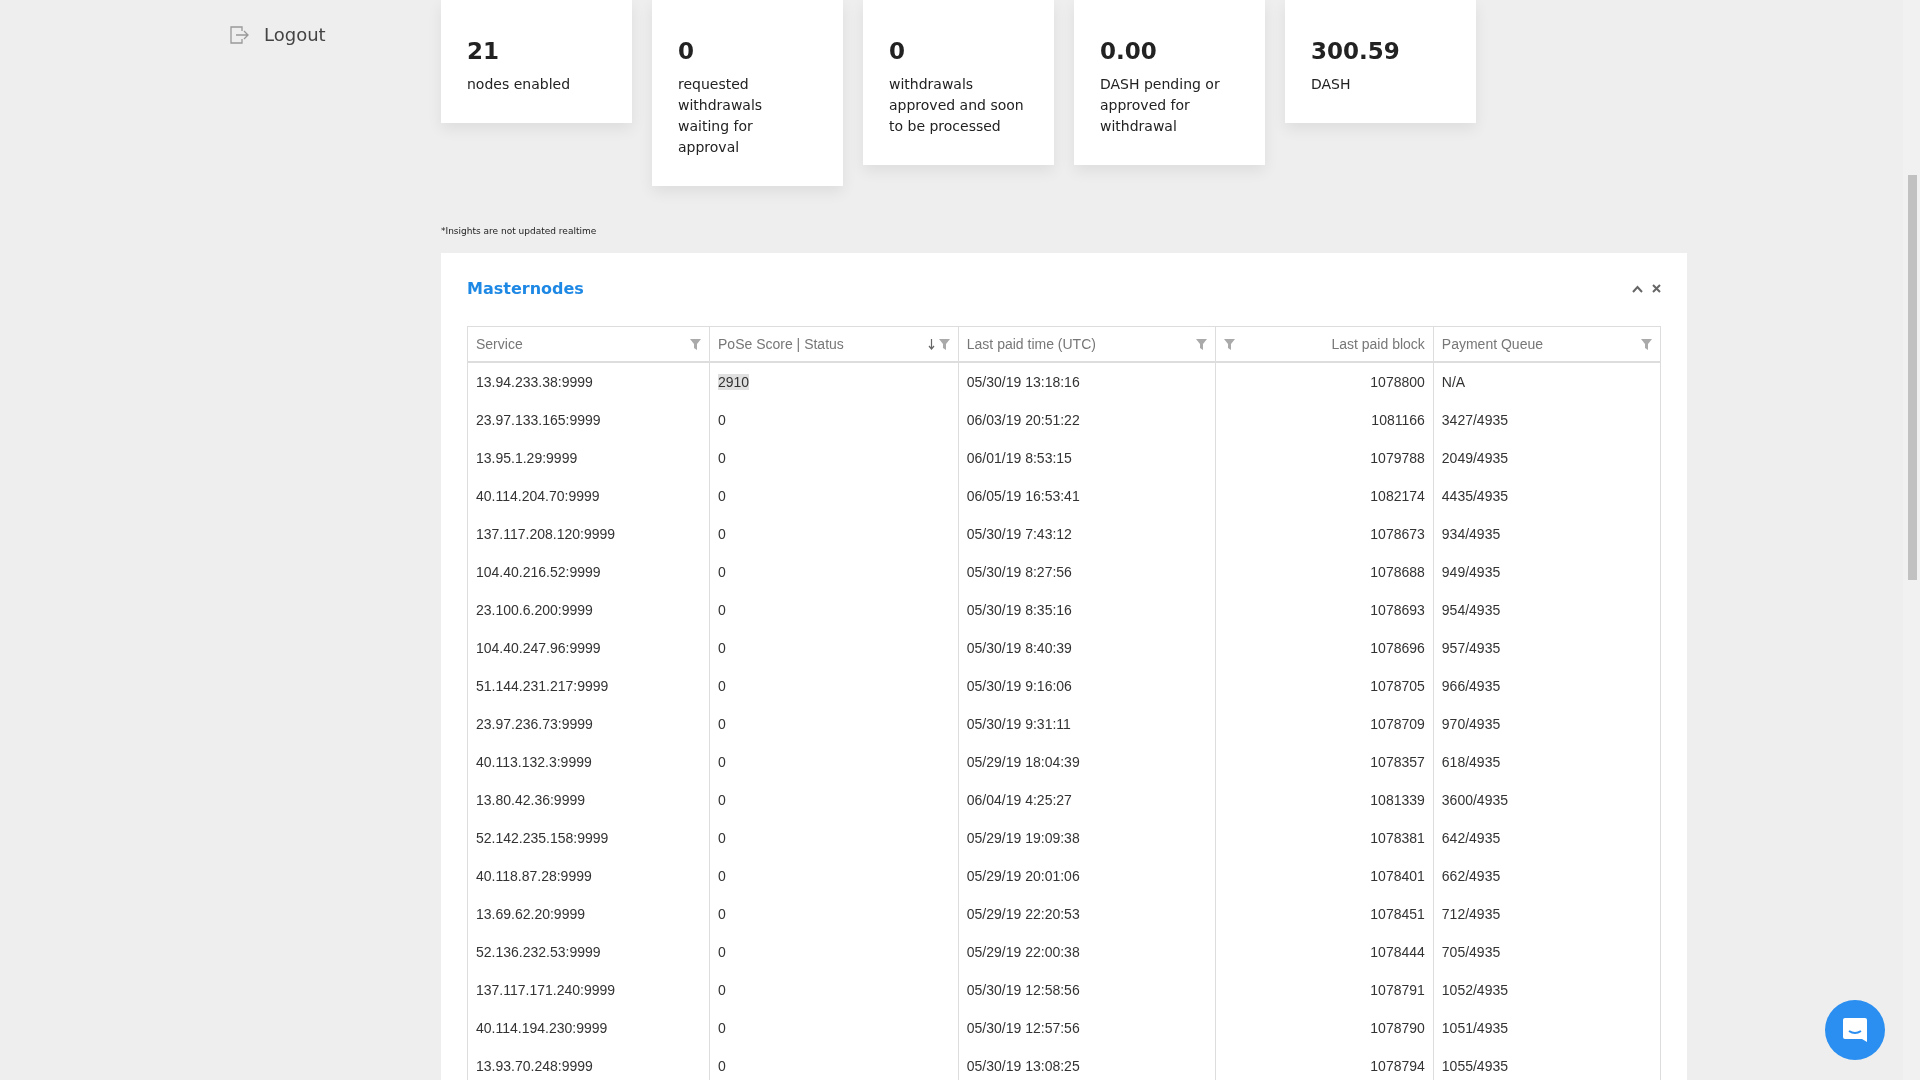 The width and height of the screenshot is (1920, 1080). Describe the element at coordinates (278, 34) in the screenshot. I see `logout-link: Logout` at that location.